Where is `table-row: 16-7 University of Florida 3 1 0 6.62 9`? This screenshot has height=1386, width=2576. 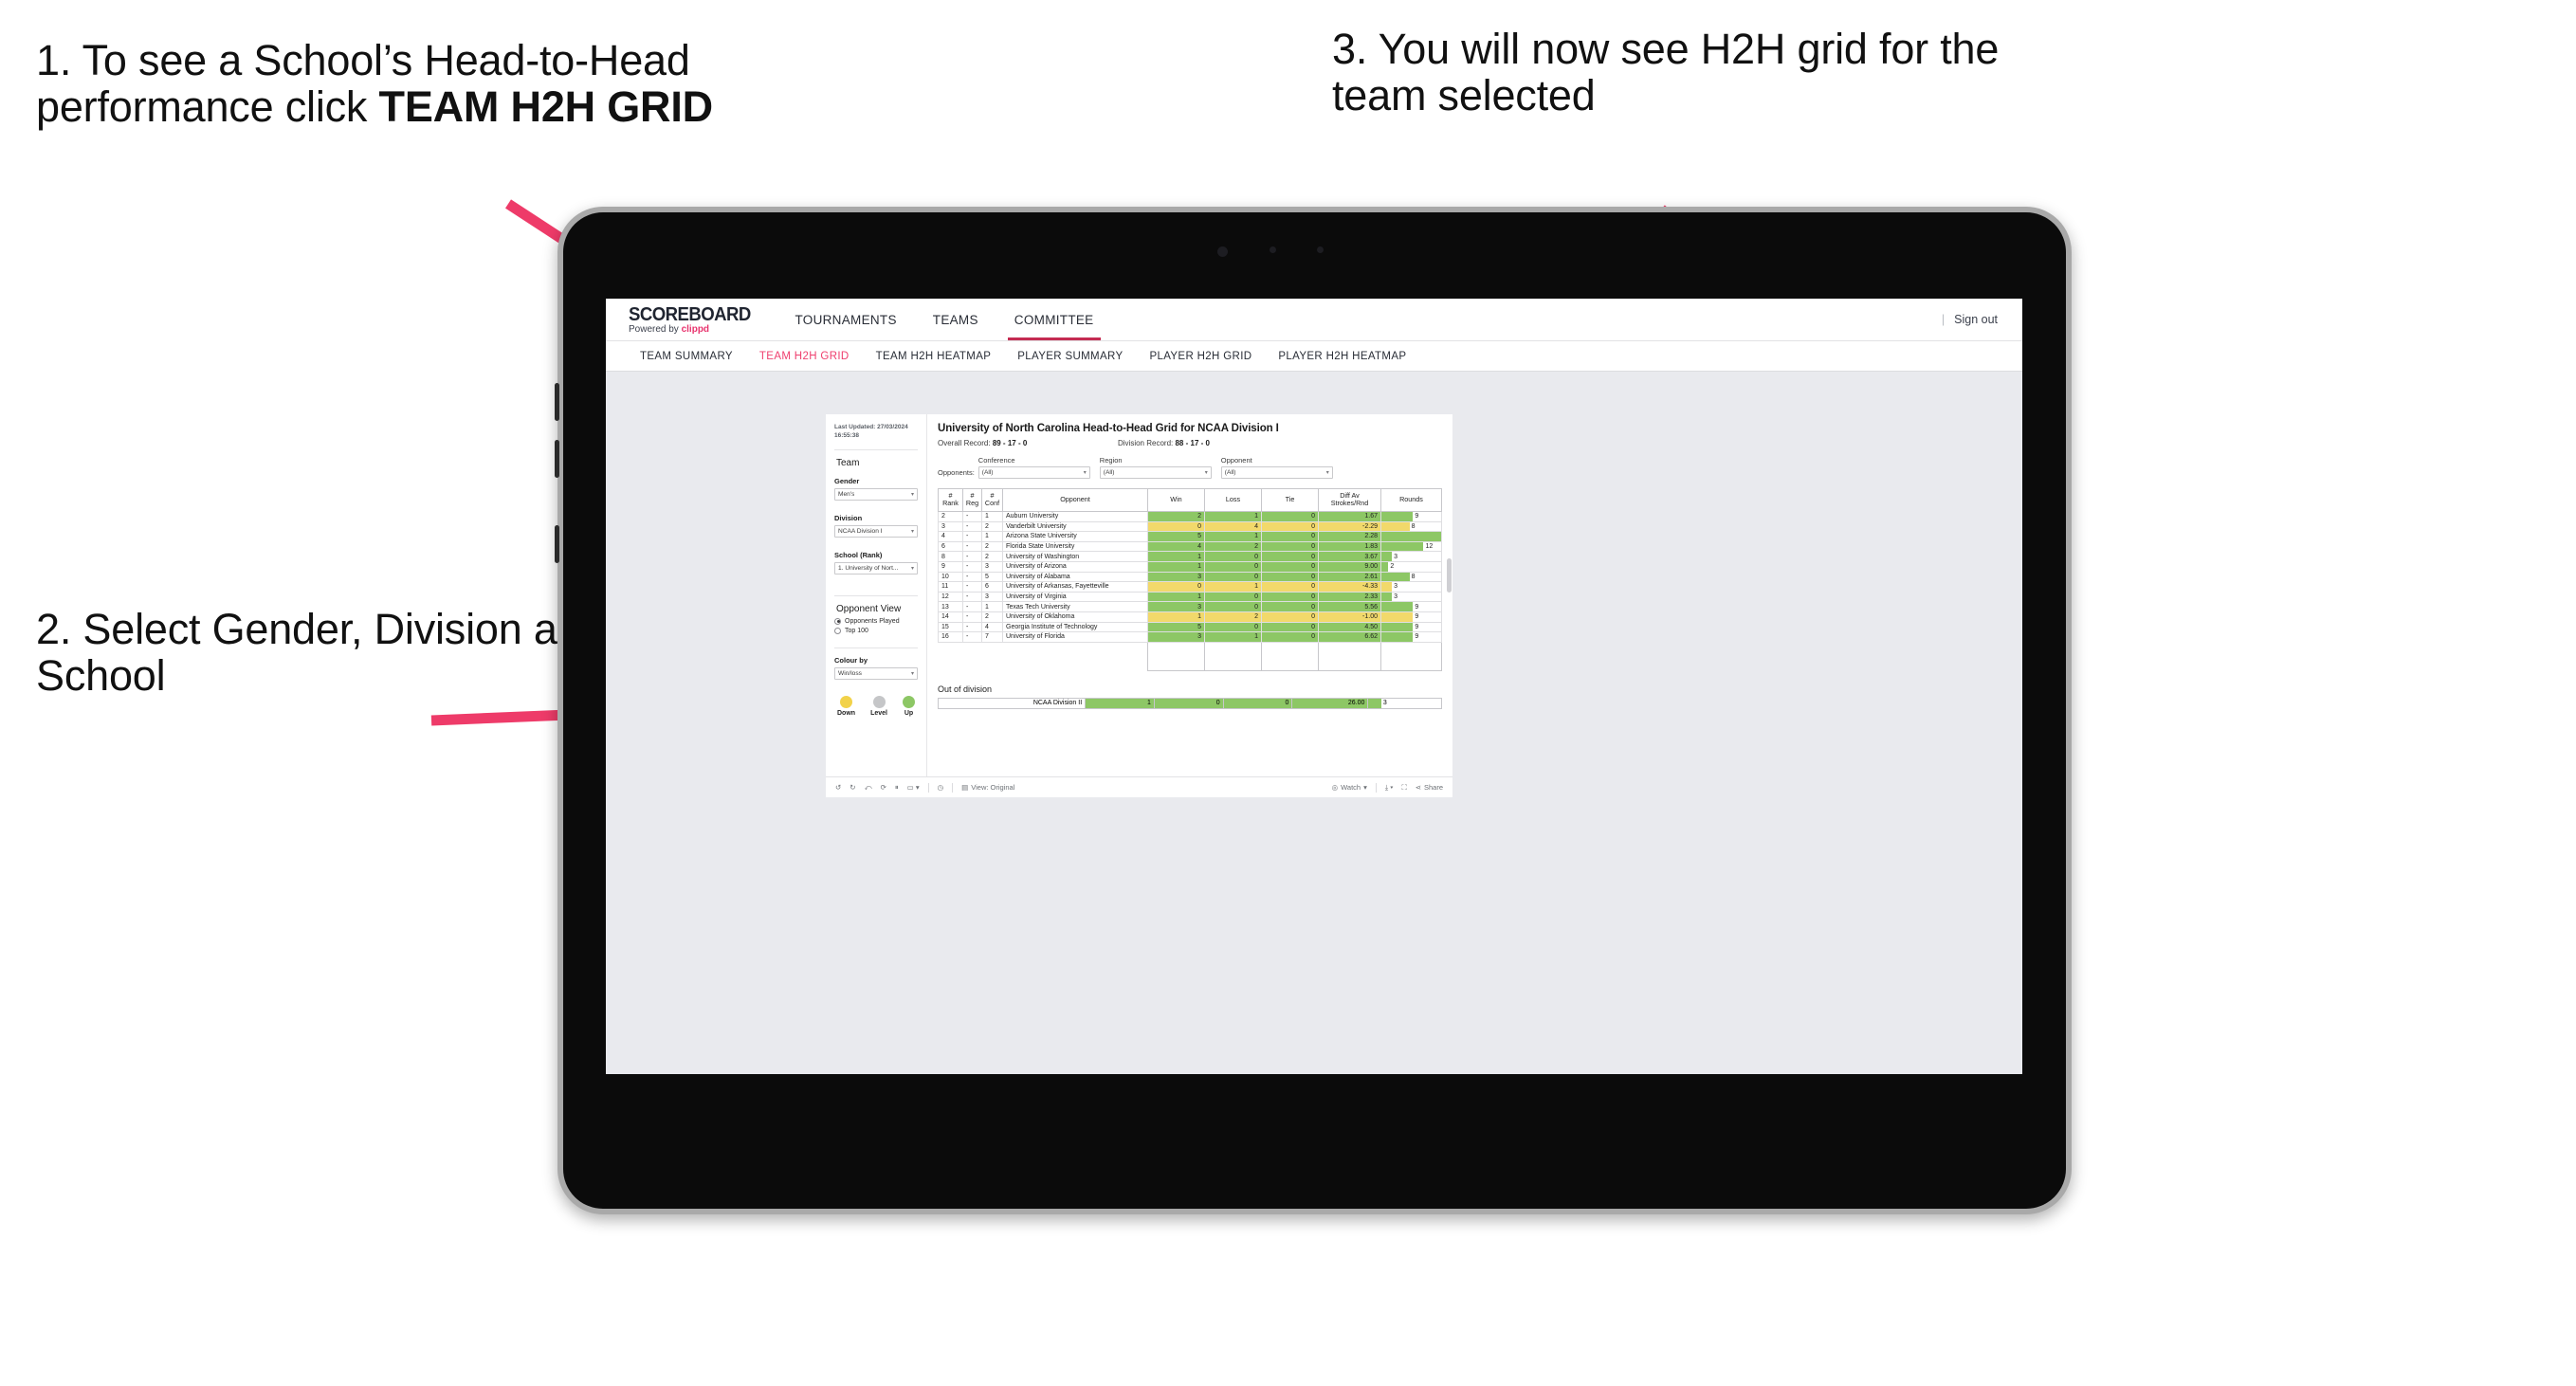 table-row: 16-7 University of Florida 3 1 0 6.62 9 is located at coordinates (1190, 637).